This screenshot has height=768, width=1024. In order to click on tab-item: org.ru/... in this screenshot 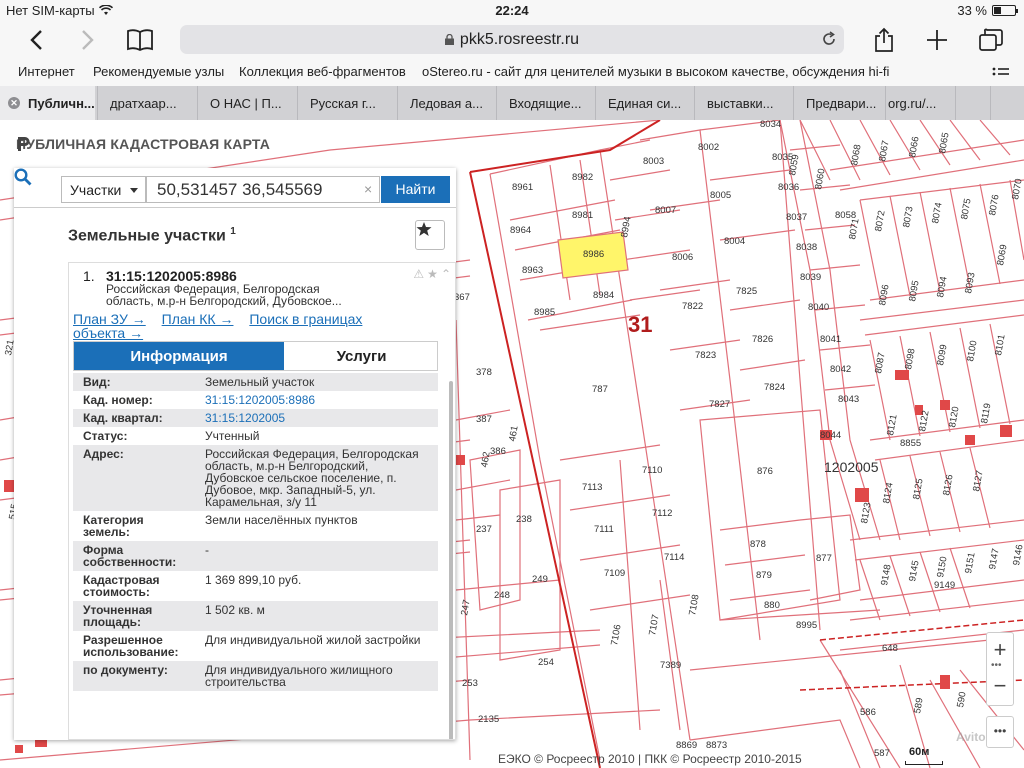, I will do `click(920, 103)`.